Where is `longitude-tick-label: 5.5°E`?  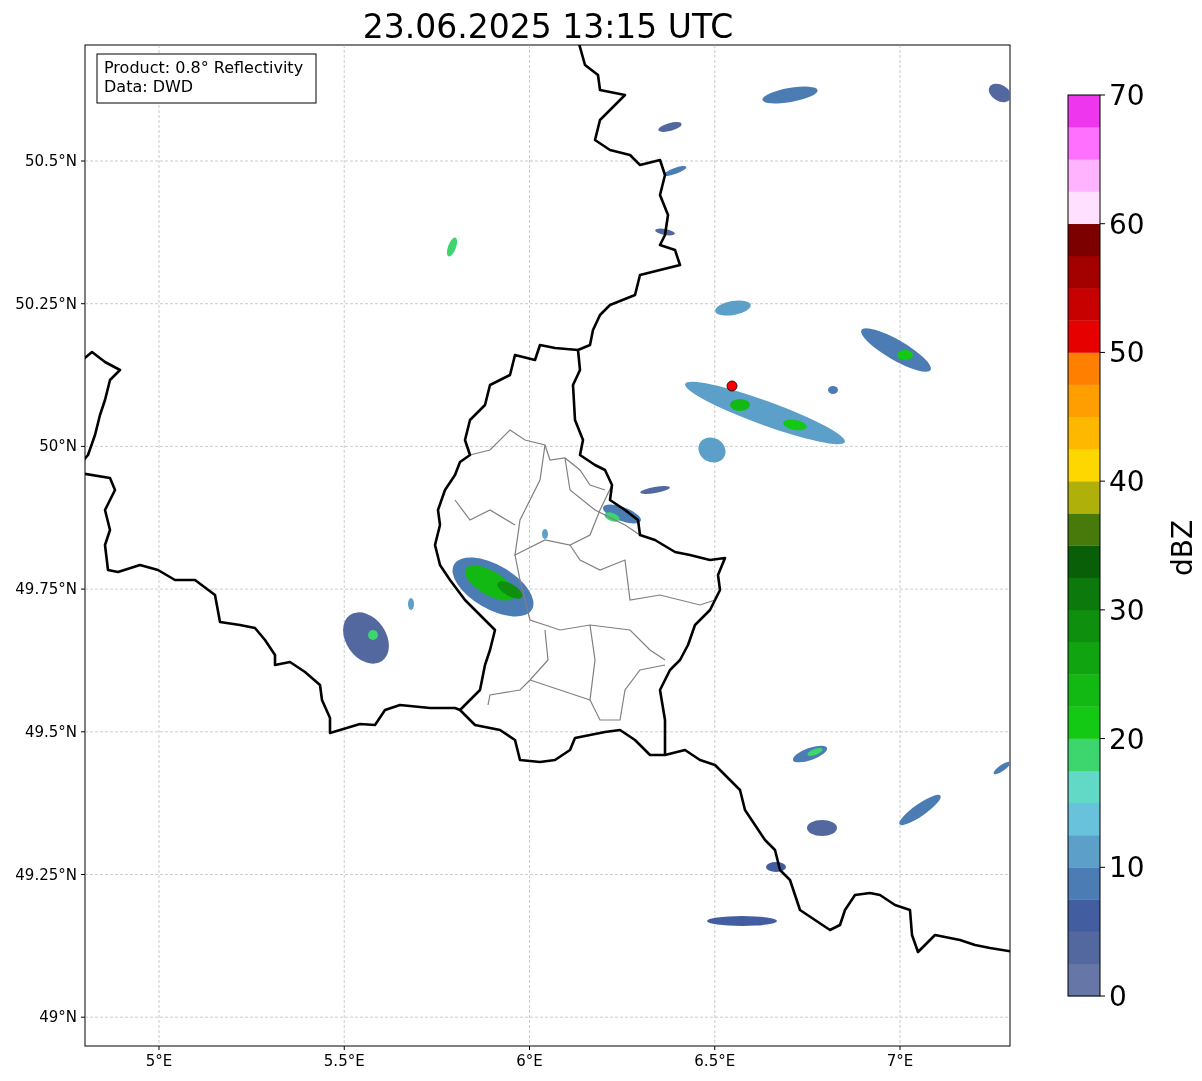 longitude-tick-label: 5.5°E is located at coordinates (344, 1057).